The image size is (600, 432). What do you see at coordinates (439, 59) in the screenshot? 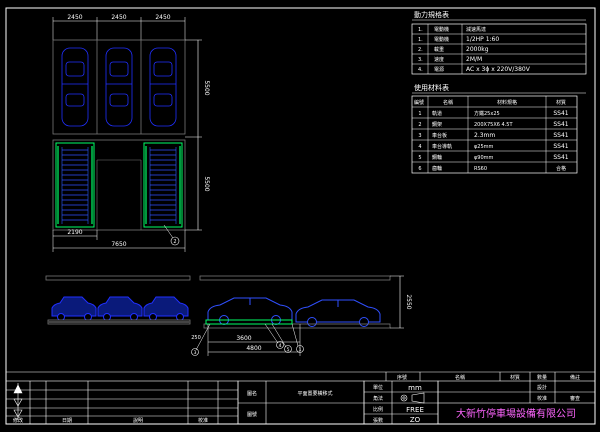
I see `power-row-3-item: 速度` at bounding box center [439, 59].